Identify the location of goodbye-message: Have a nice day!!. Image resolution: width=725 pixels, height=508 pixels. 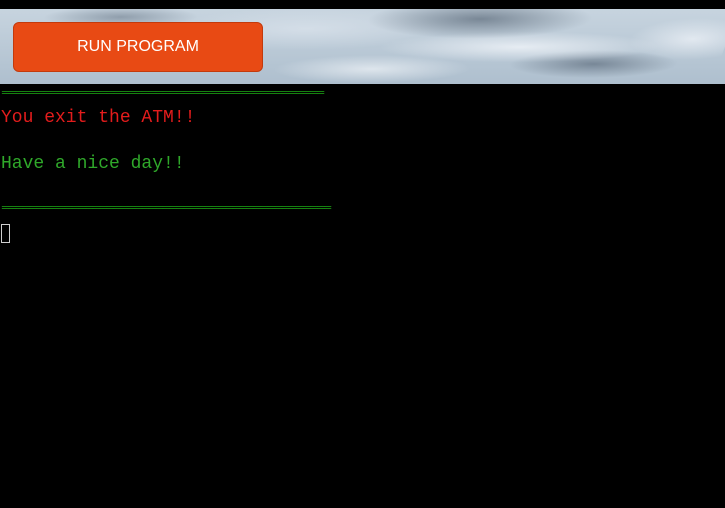
(93, 164).